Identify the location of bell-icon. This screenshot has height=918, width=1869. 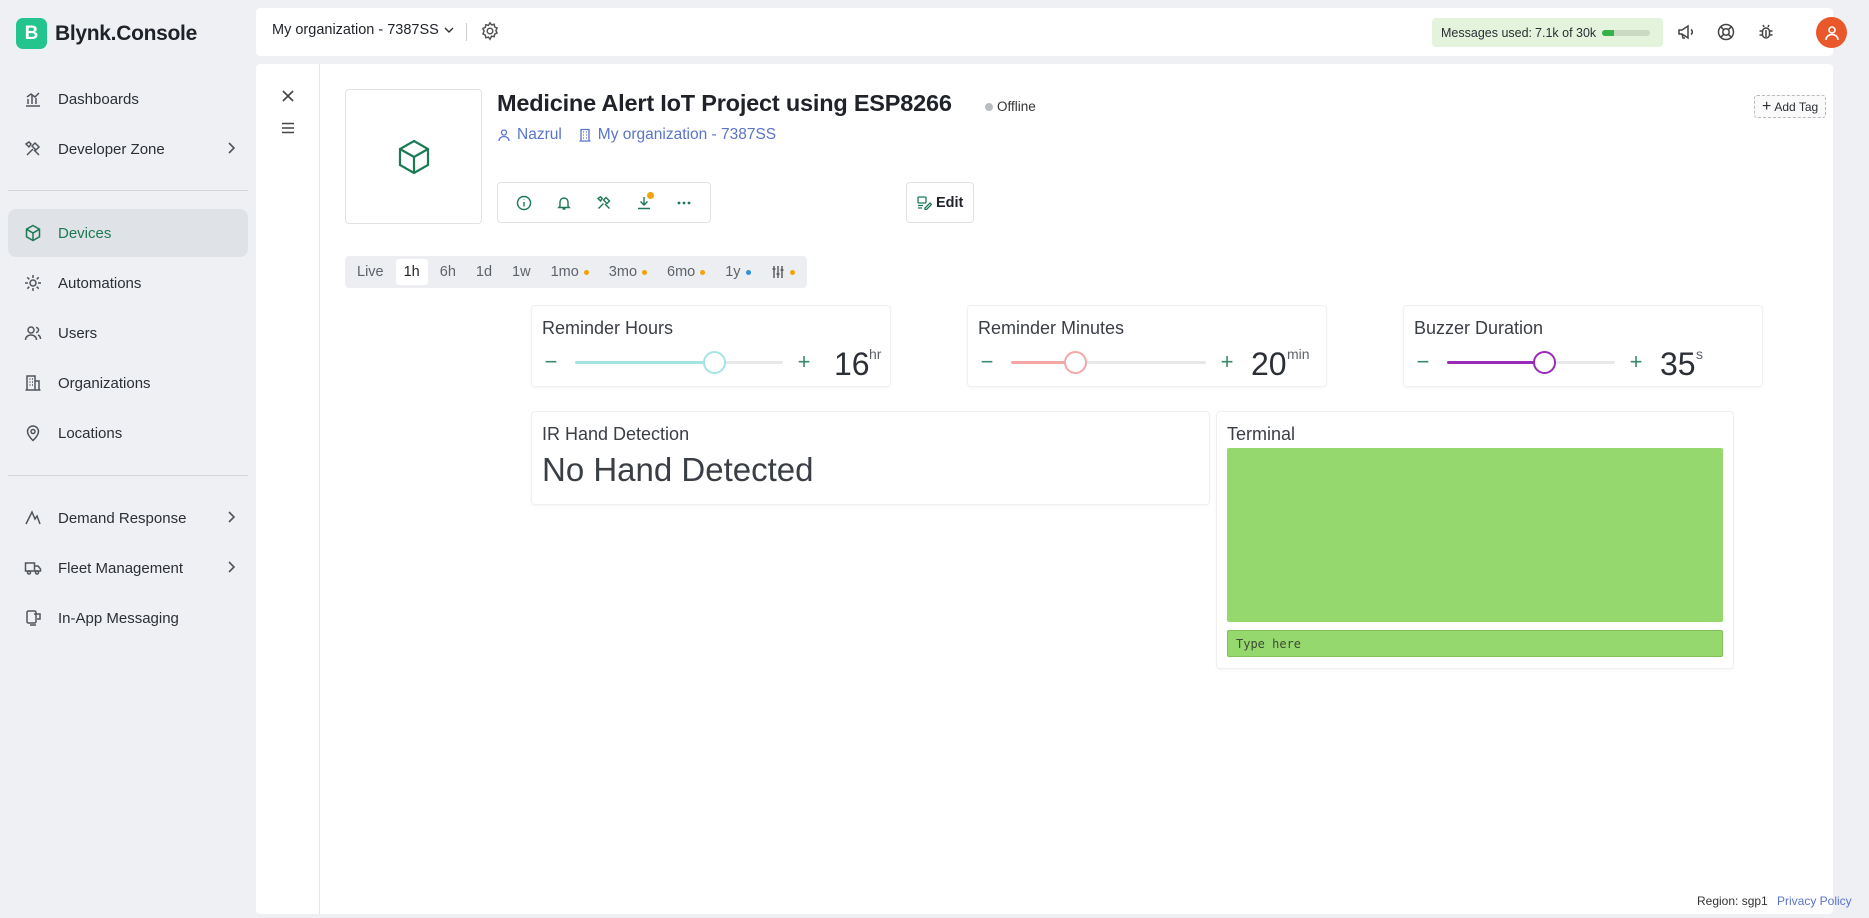
(564, 203).